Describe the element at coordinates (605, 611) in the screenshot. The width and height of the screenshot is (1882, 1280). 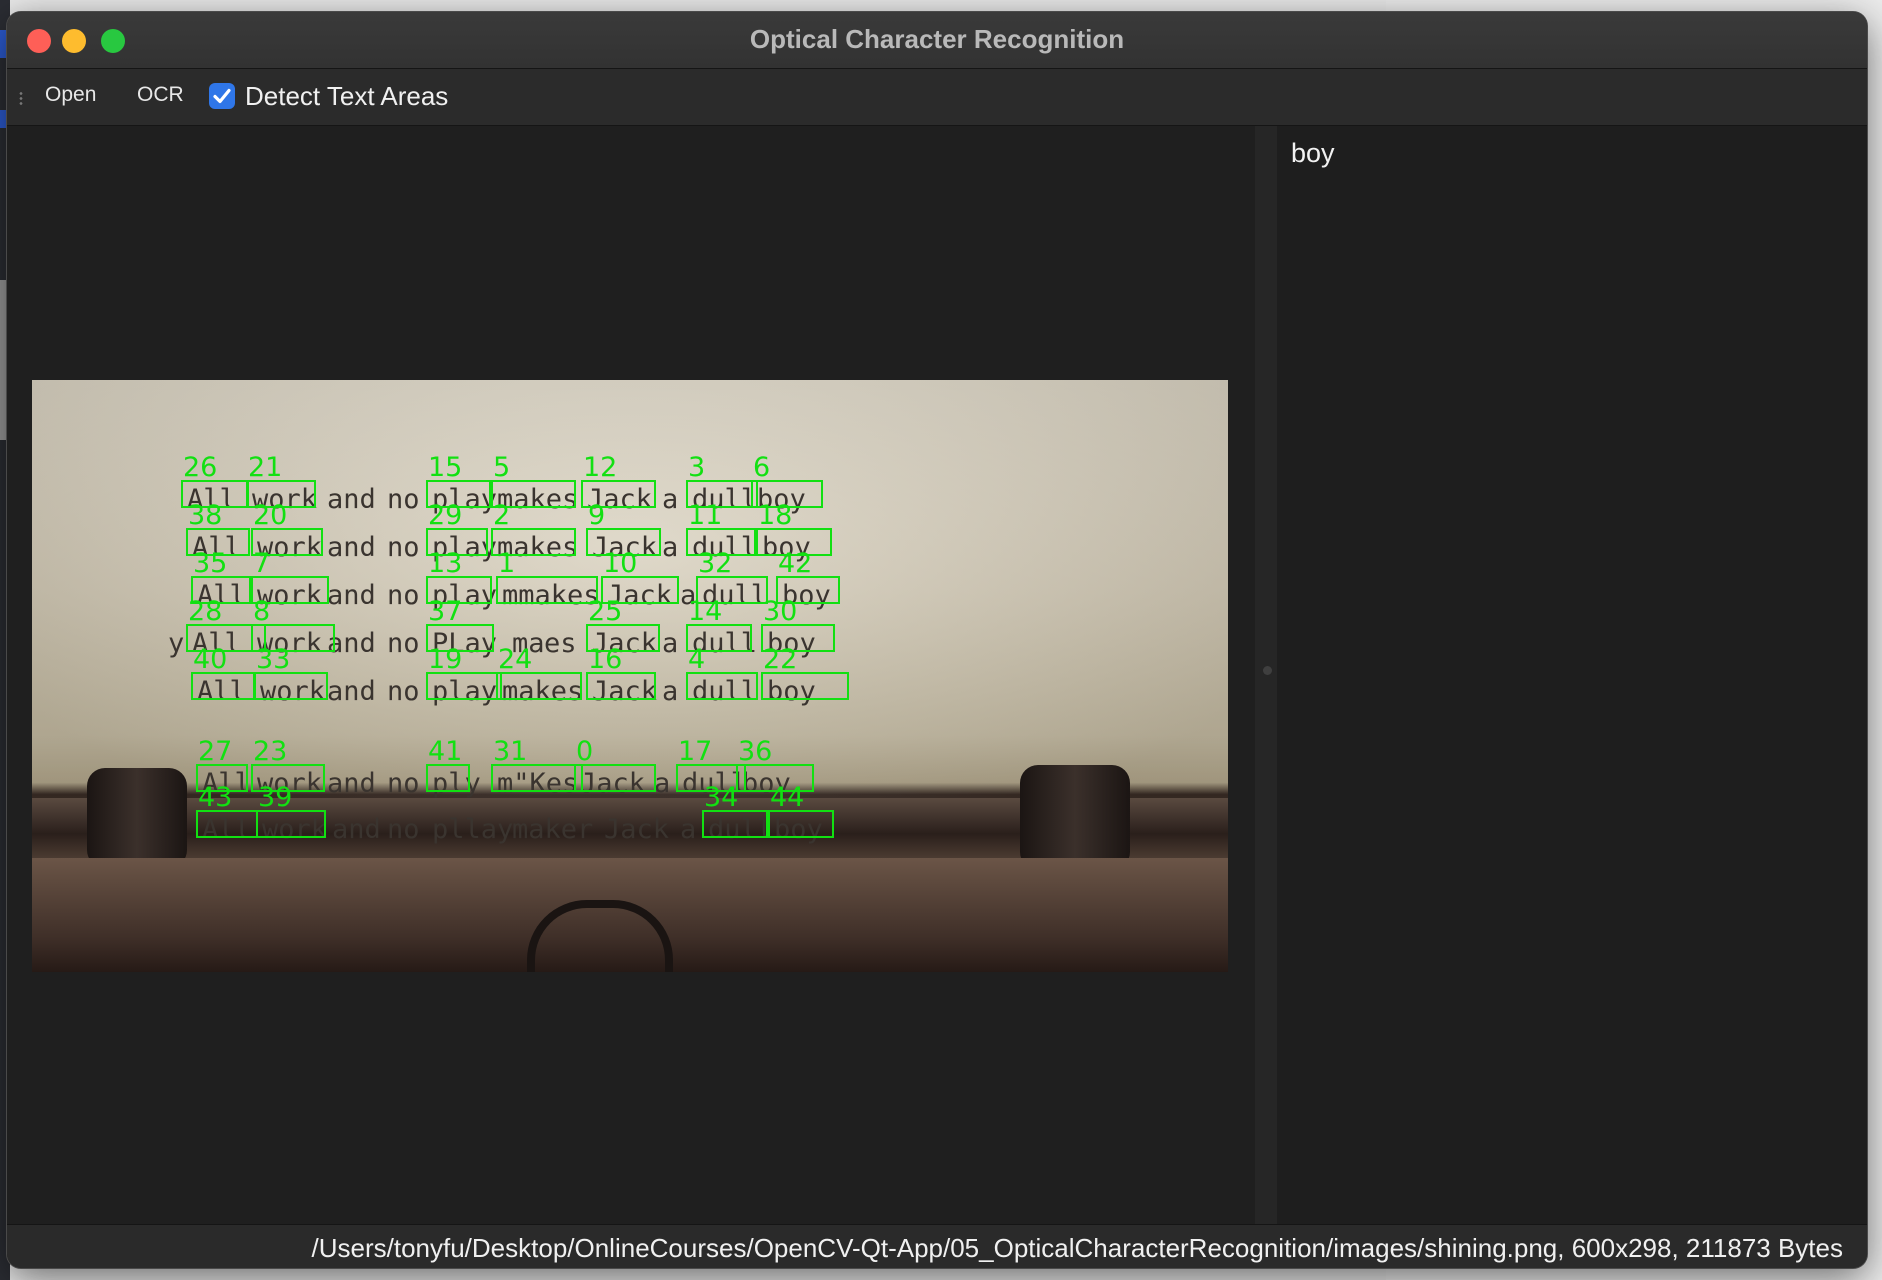
I see `detected-box-number: 25` at that location.